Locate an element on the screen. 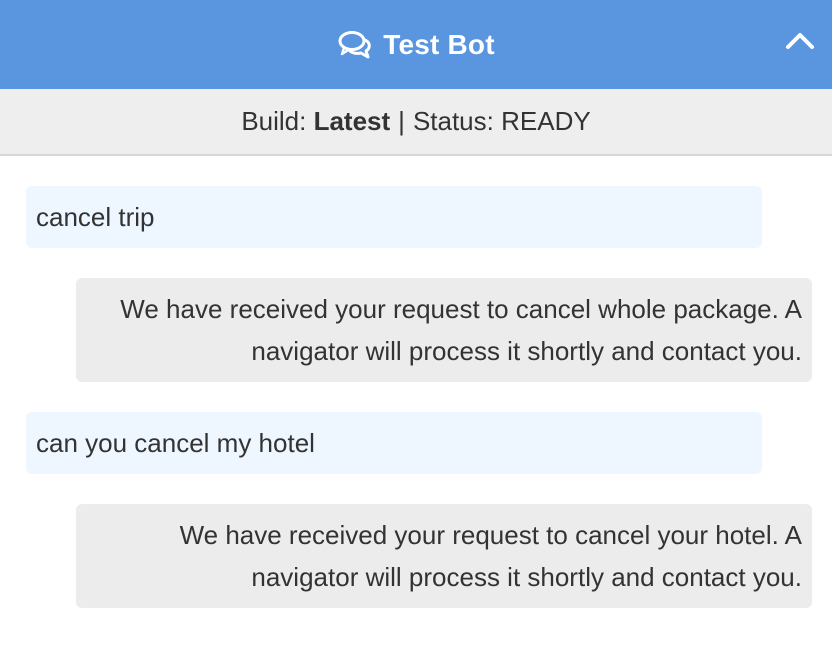 This screenshot has height=652, width=832. chevron-up-icon is located at coordinates (800, 42).